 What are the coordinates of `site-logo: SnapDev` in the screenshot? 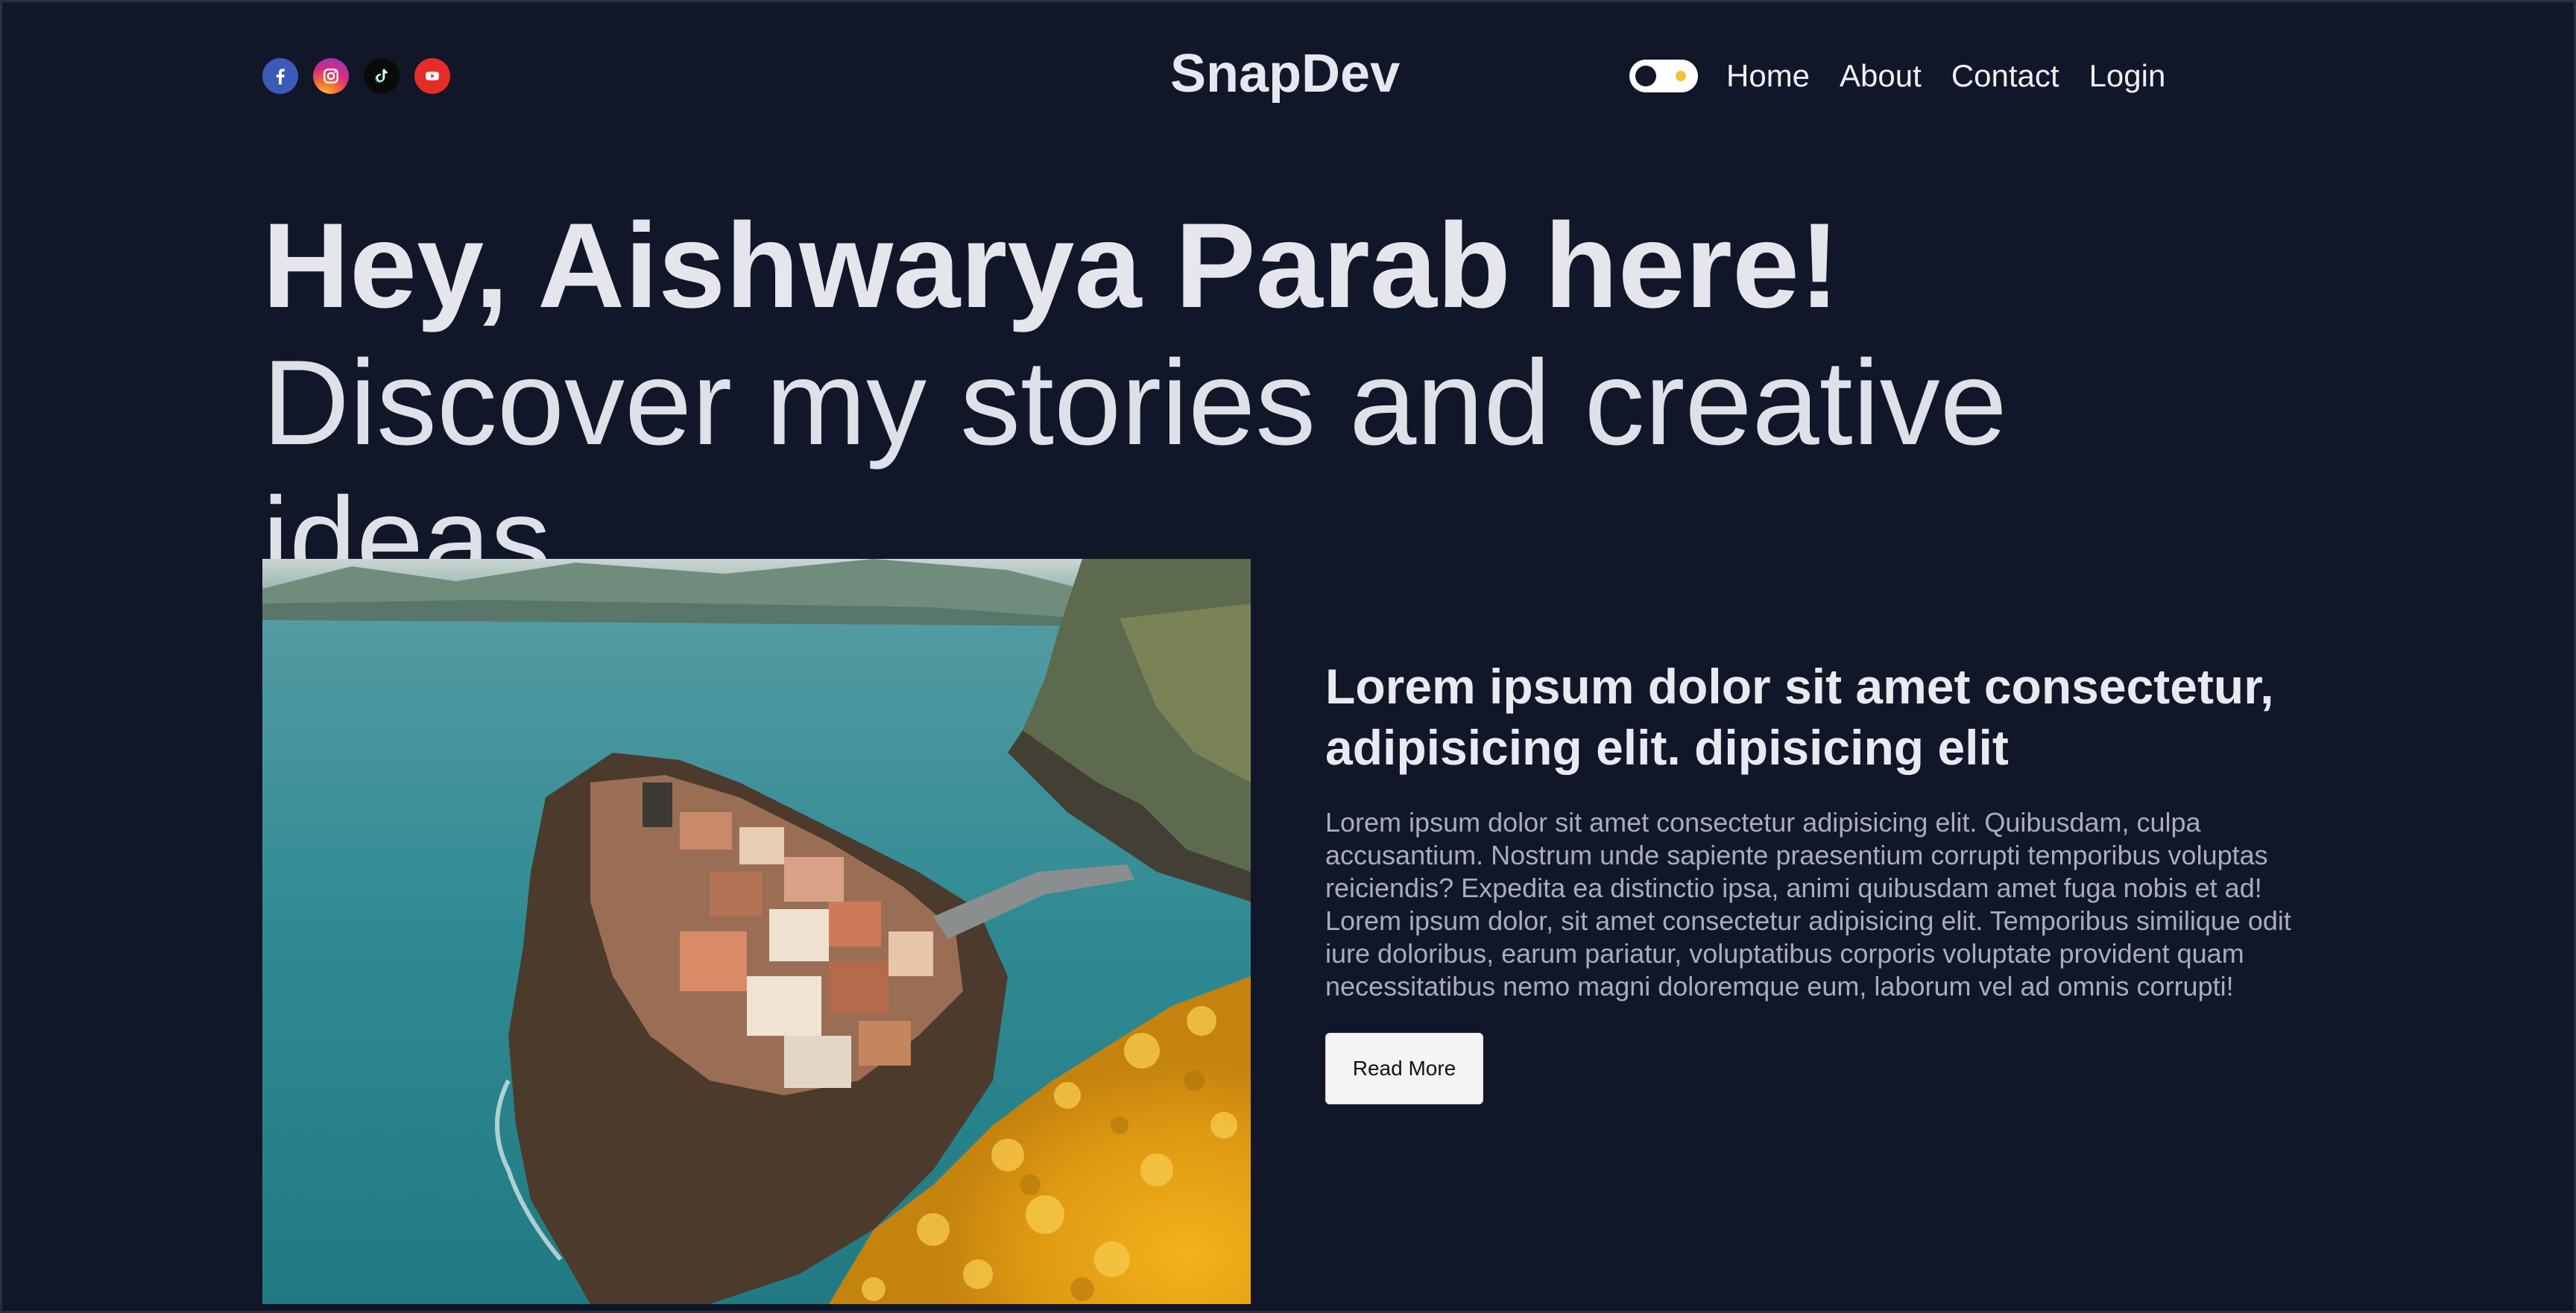 It's located at (1285, 73).